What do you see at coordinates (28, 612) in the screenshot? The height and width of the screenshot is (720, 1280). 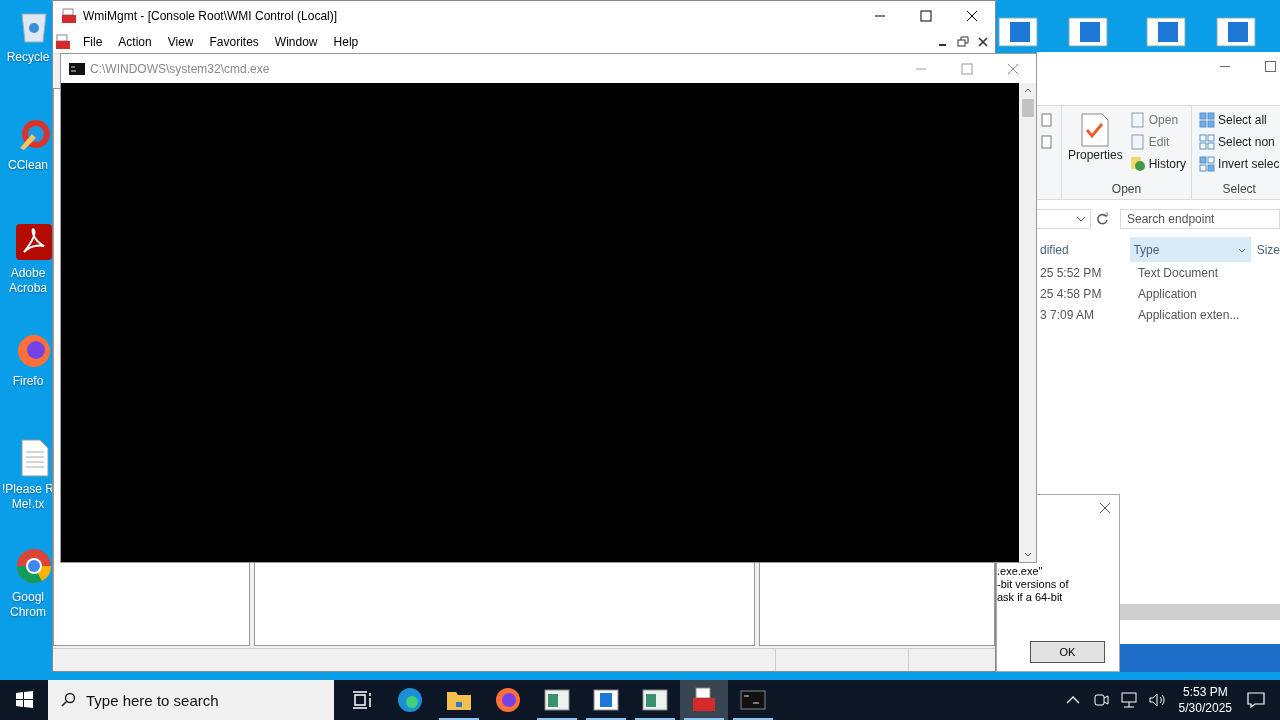 I see `desktop-icon-label: Chrom` at bounding box center [28, 612].